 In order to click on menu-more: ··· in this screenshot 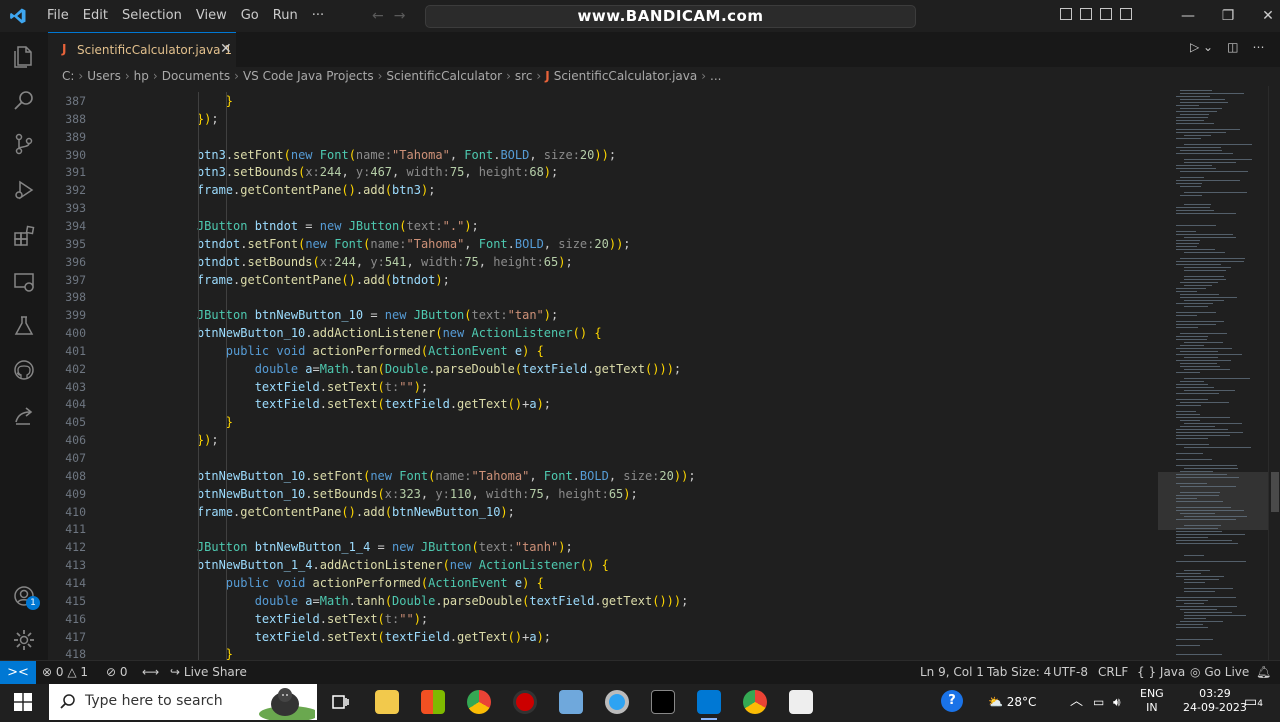, I will do `click(318, 16)`.